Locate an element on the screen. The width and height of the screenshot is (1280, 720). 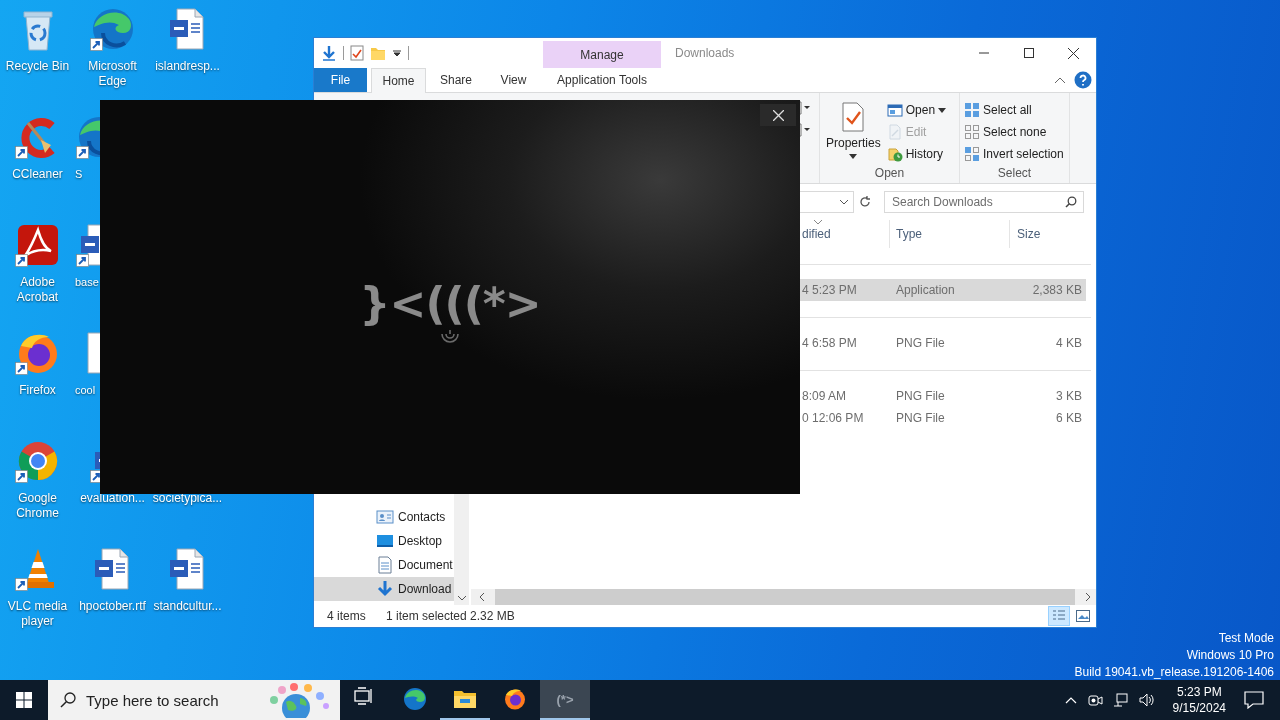
properties-button: Properties is located at coordinates (853, 132).